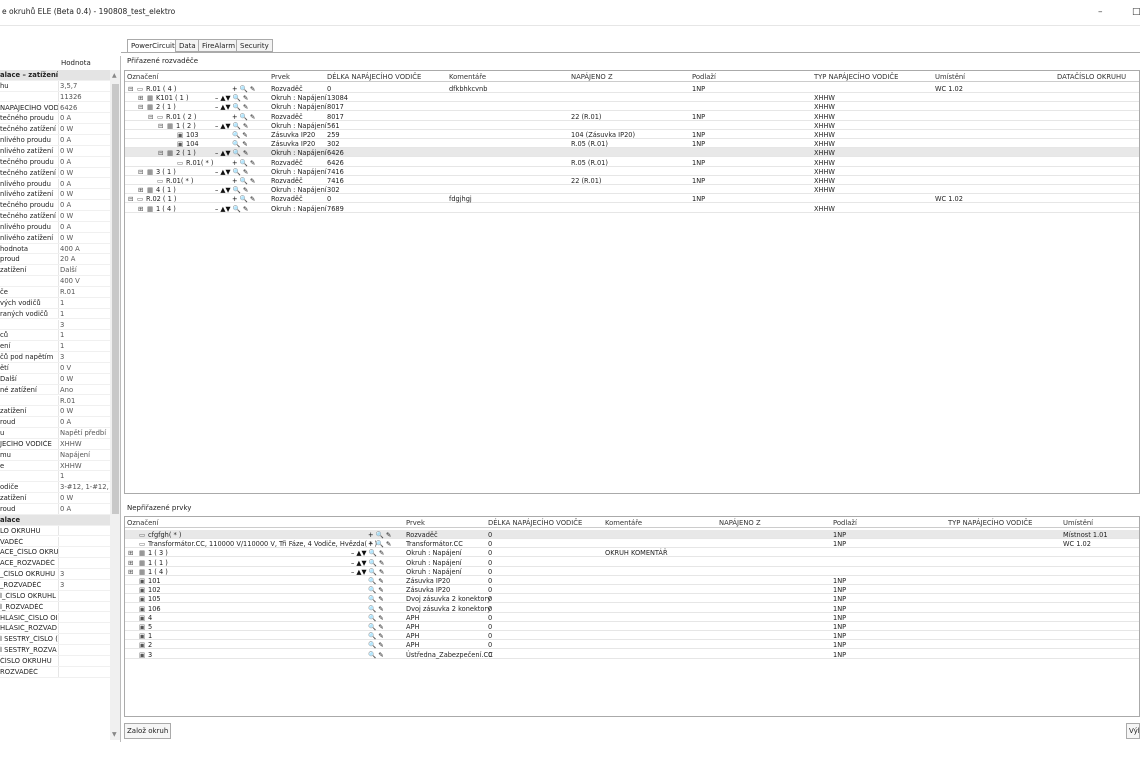 This screenshot has width=1140, height=760. I want to click on item-name: K101 ( 1 ), so click(172, 98).